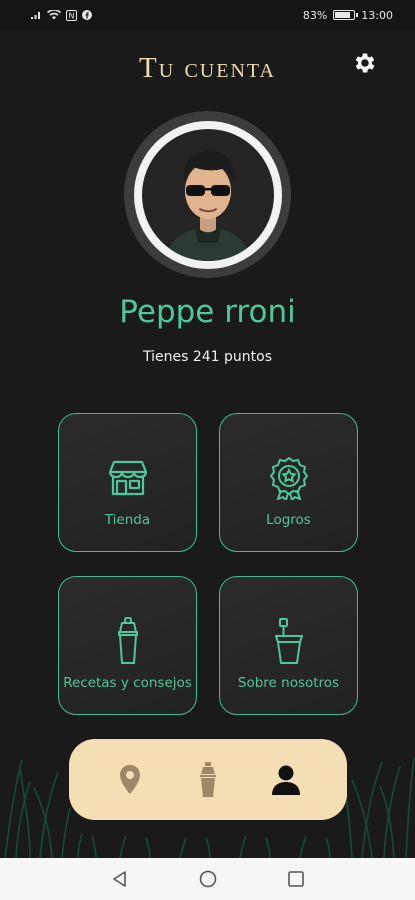 The width and height of the screenshot is (415, 900). I want to click on user-icon, so click(286, 780).